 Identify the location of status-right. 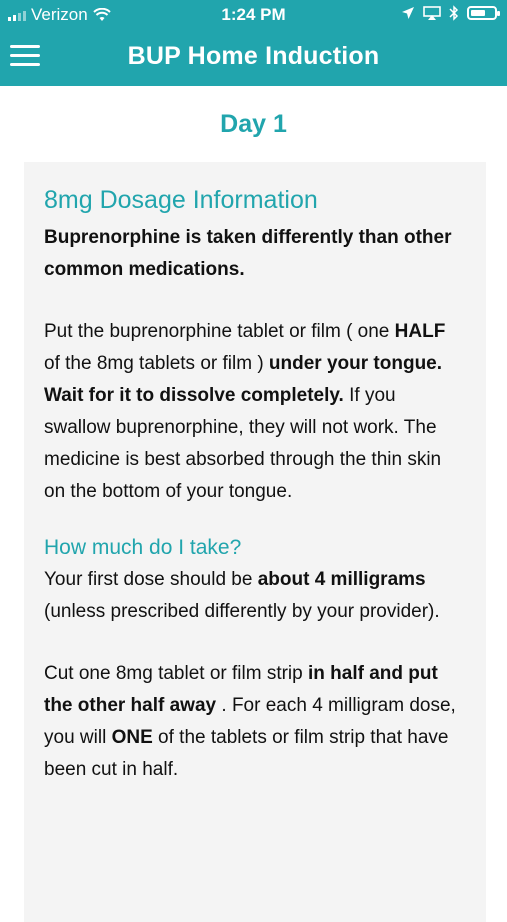
(450, 13).